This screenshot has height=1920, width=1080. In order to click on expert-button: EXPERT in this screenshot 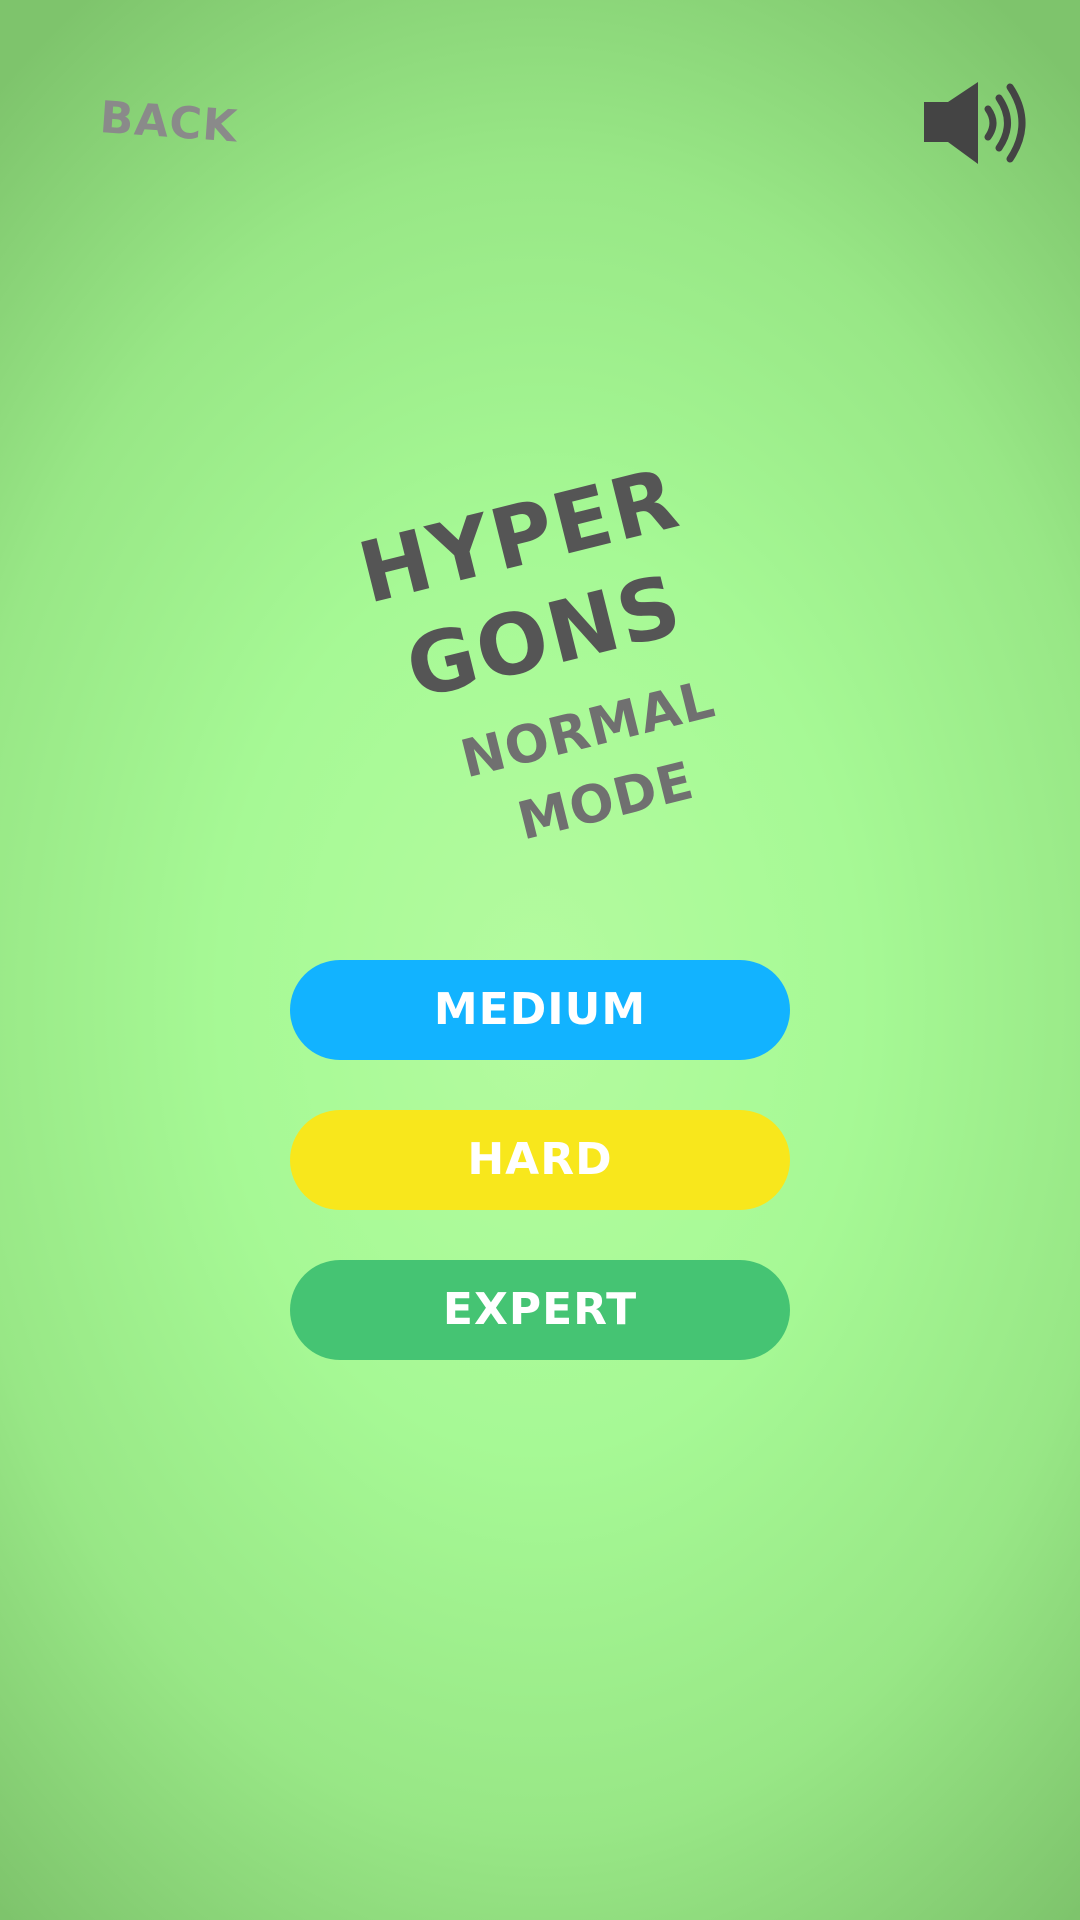, I will do `click(540, 1310)`.